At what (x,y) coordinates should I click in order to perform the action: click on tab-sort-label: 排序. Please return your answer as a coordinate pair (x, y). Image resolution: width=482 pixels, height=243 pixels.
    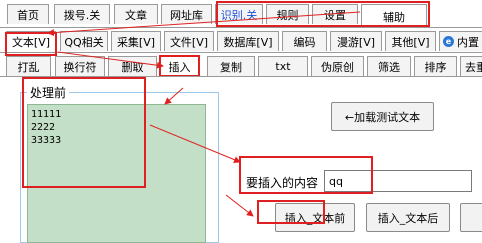
    Looking at the image, I should click on (435, 67).